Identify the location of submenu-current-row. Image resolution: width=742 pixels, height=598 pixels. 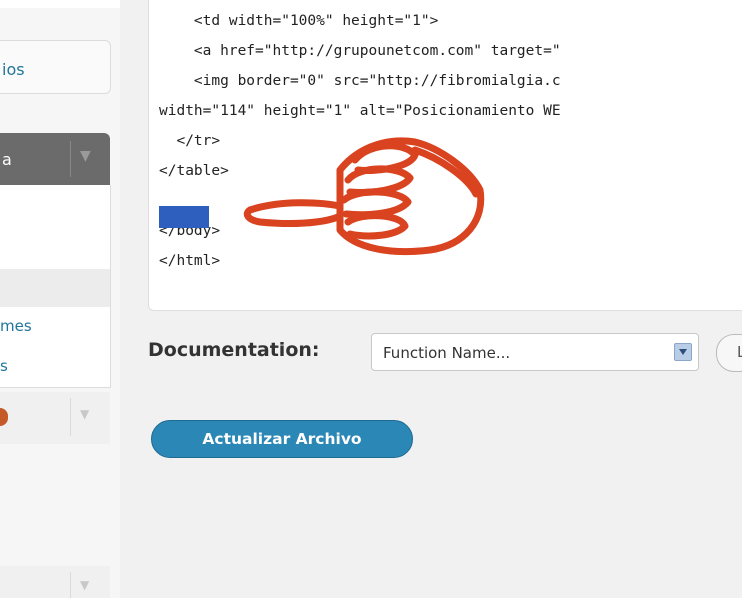
(55, 288).